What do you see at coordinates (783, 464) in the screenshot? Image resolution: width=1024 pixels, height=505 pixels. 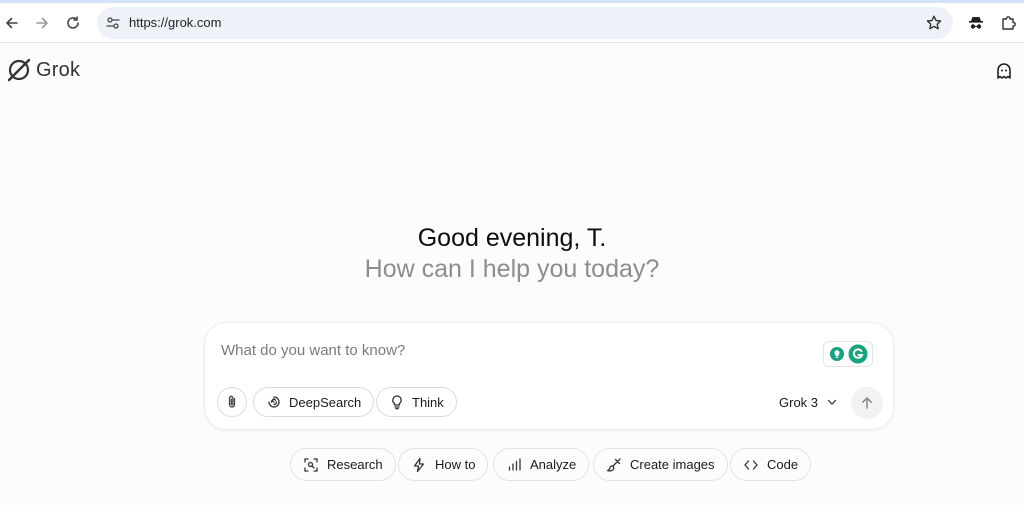 I see `suggestion-label: Code` at bounding box center [783, 464].